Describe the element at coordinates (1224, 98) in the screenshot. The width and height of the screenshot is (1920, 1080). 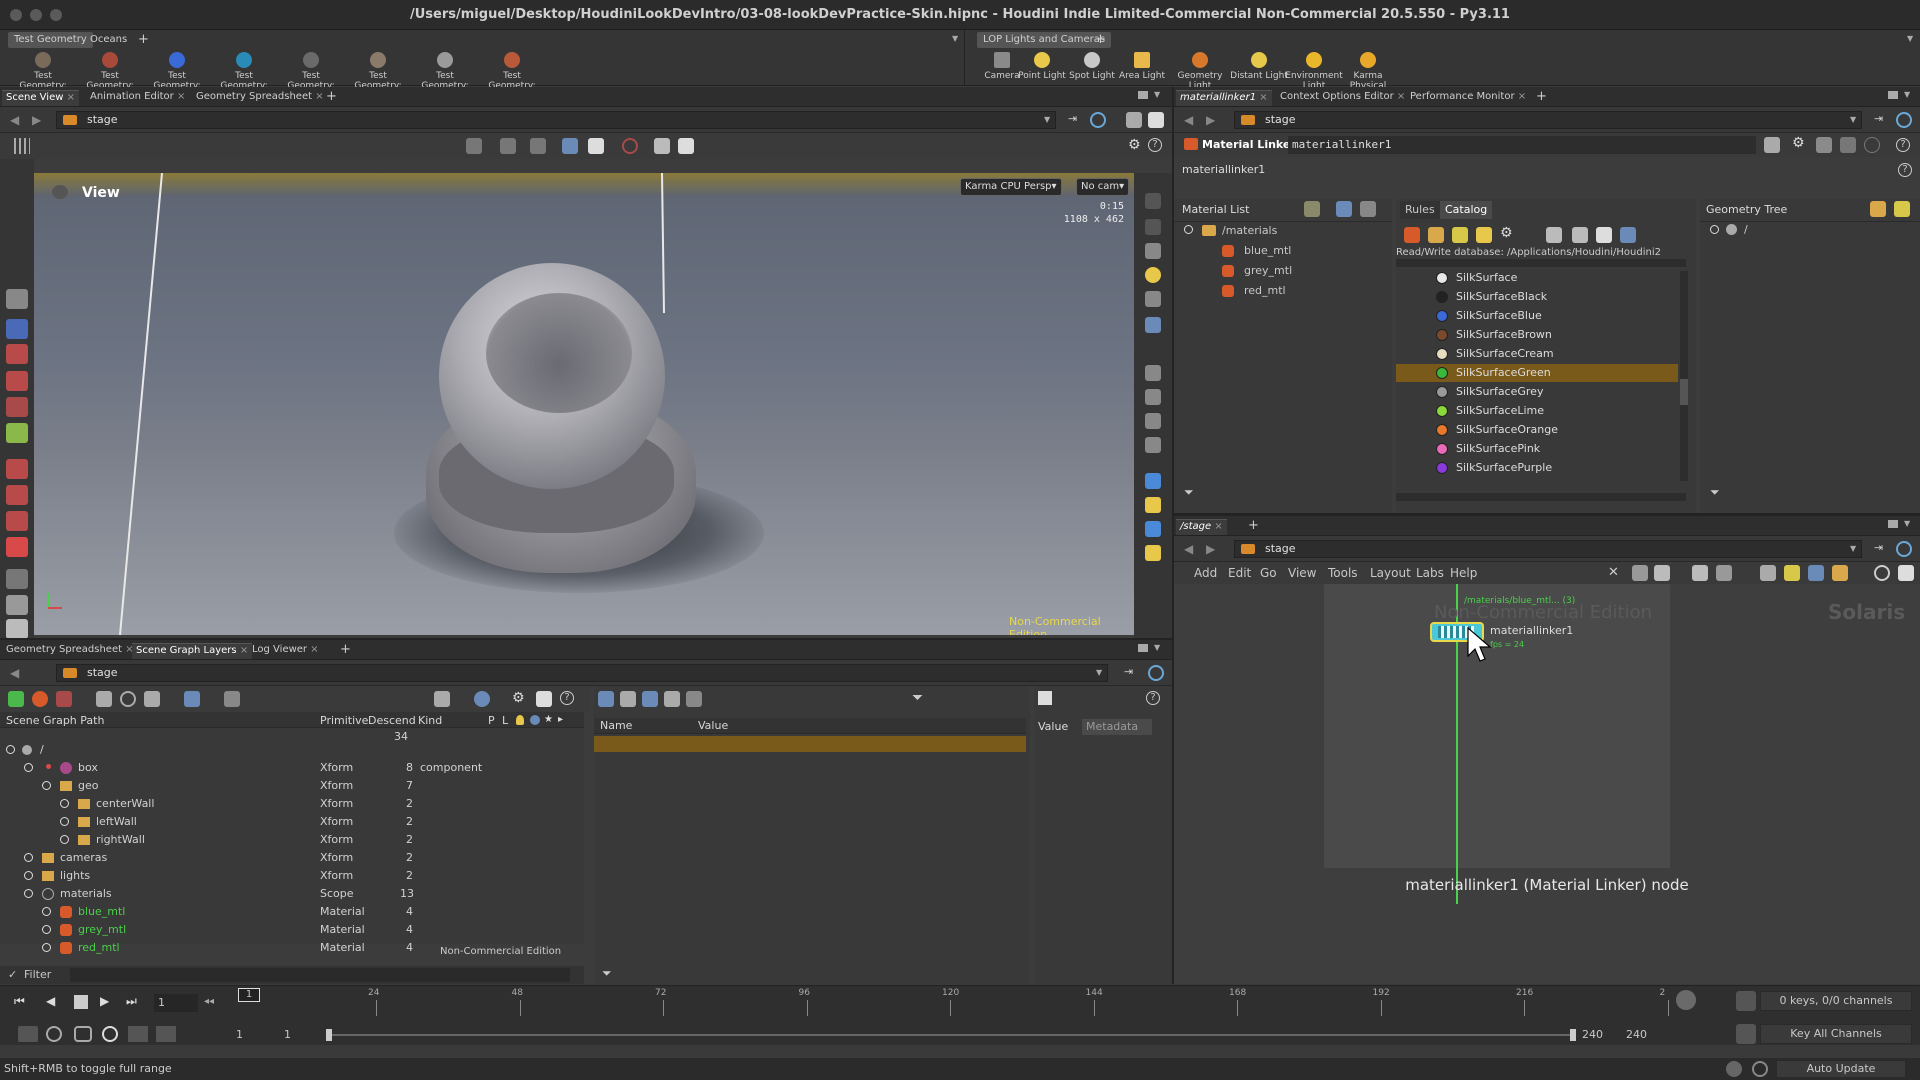
I see `tab-materiallinker1: materiallinker1 ×` at that location.